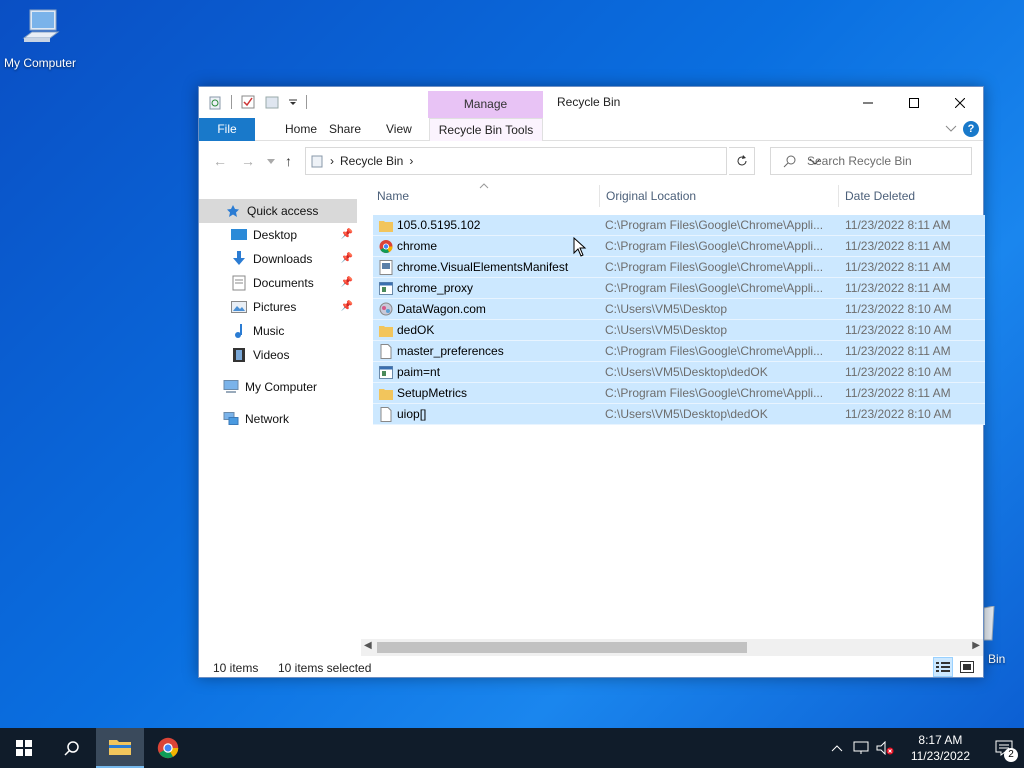 The width and height of the screenshot is (1024, 768). What do you see at coordinates (417, 246) in the screenshot?
I see `file-name: chrome` at bounding box center [417, 246].